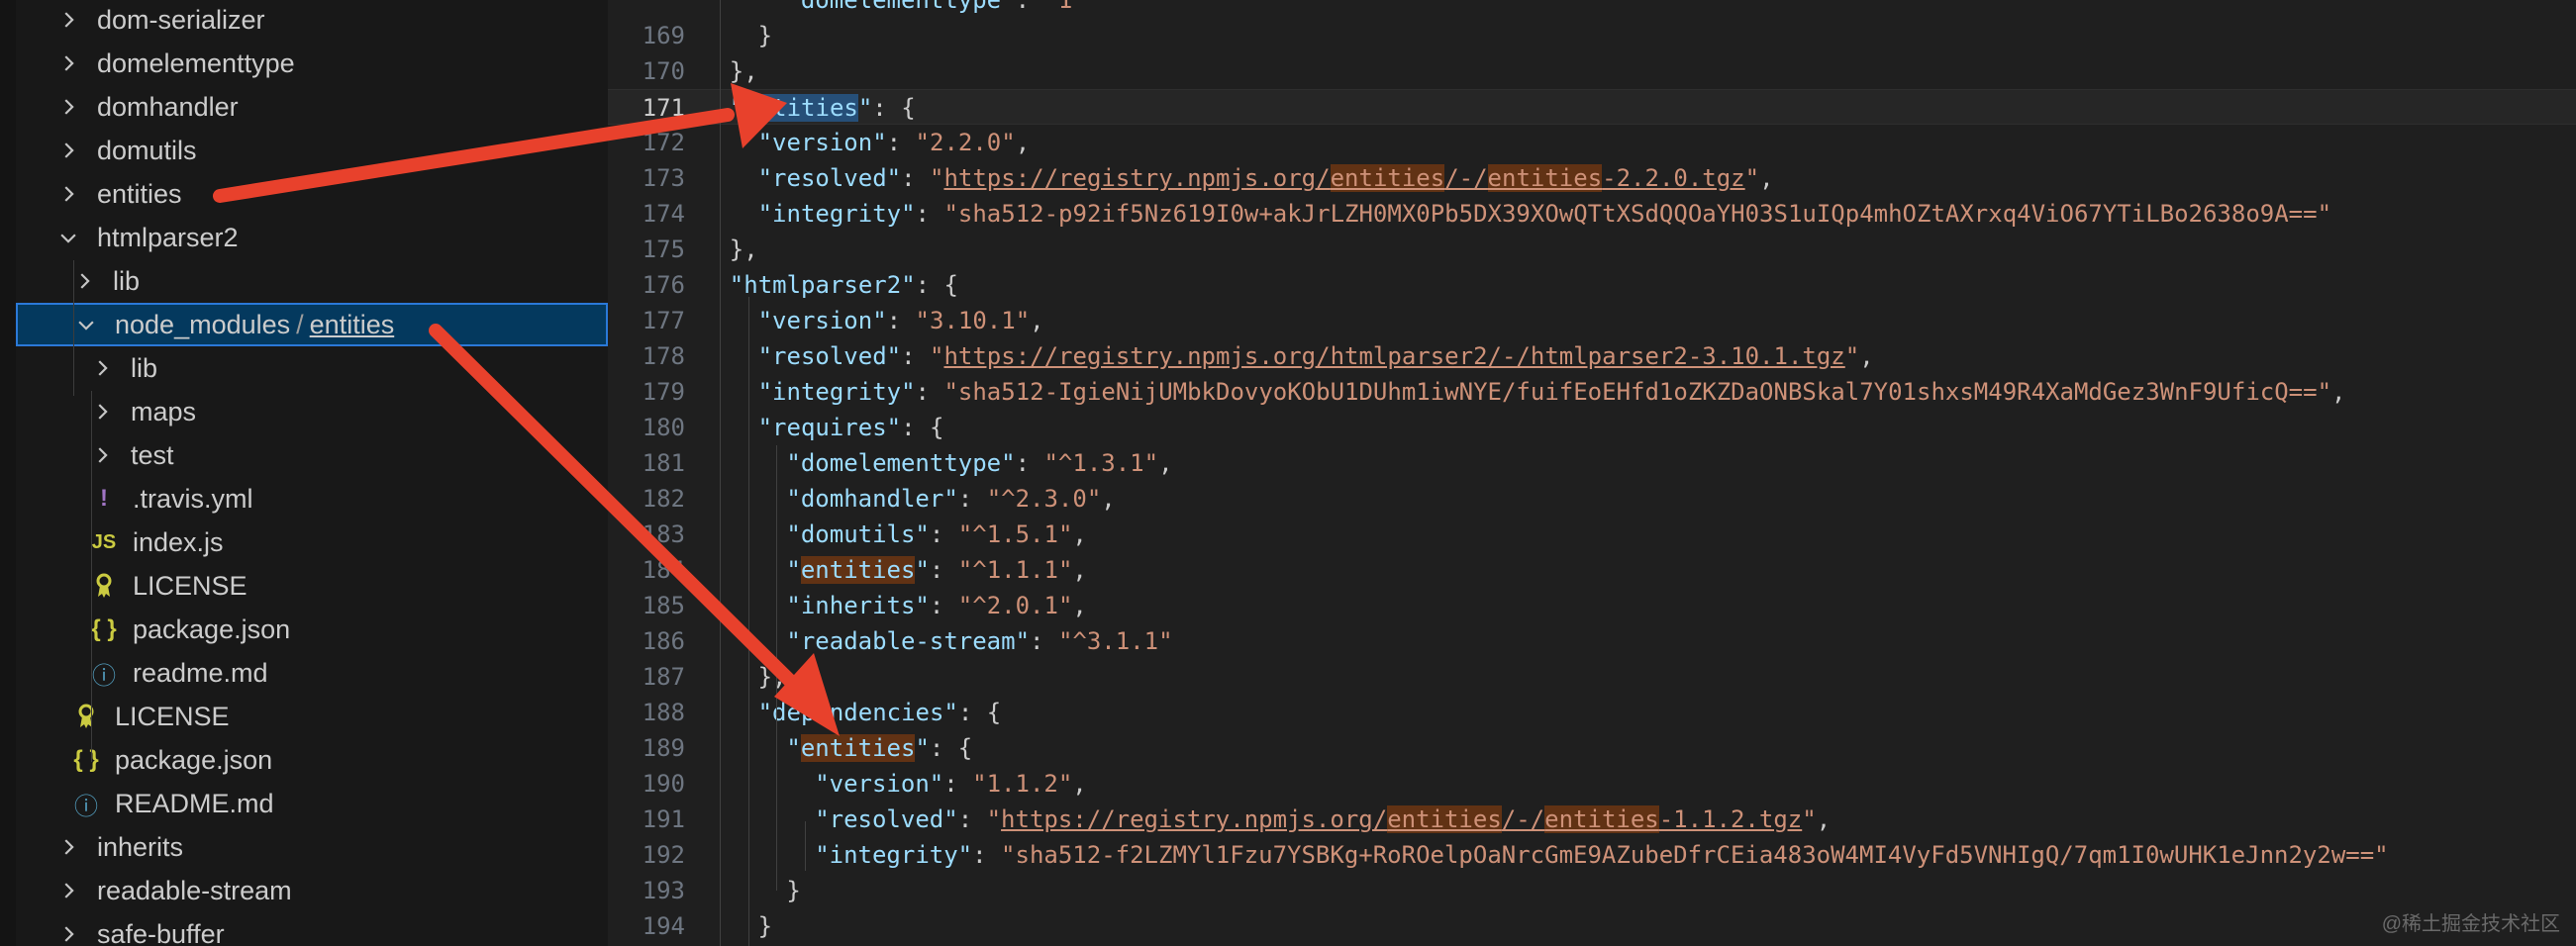 The width and height of the screenshot is (2576, 946). Describe the element at coordinates (500, 143) in the screenshot. I see `arrow-entities-top` at that location.